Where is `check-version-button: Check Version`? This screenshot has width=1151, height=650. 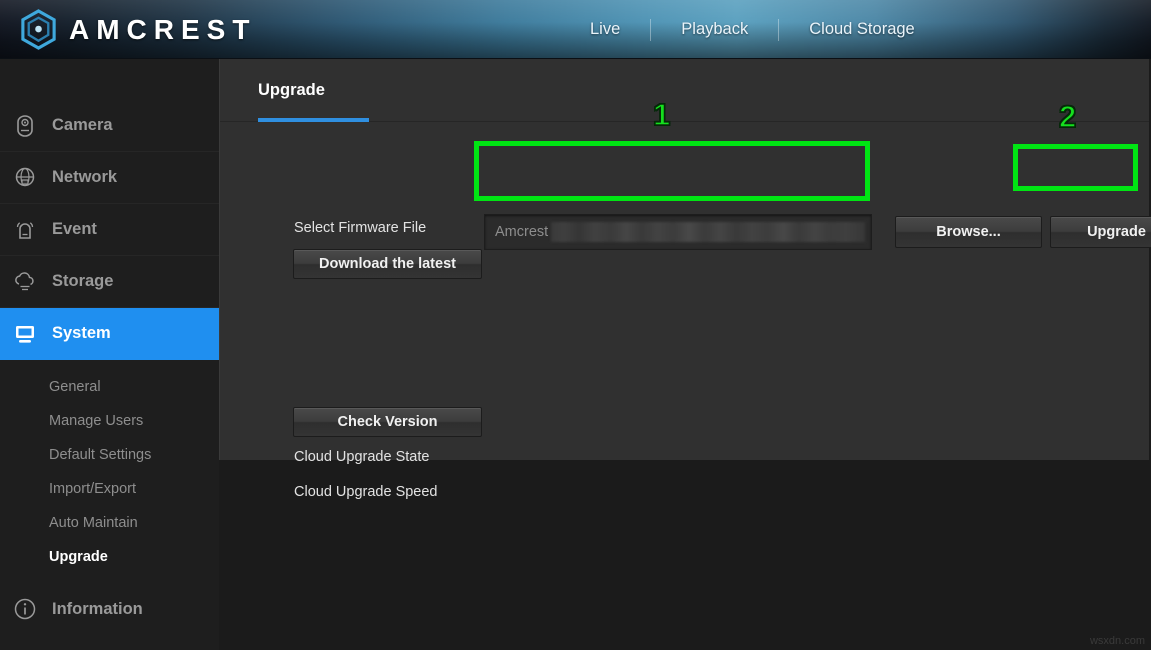
check-version-button: Check Version is located at coordinates (387, 422).